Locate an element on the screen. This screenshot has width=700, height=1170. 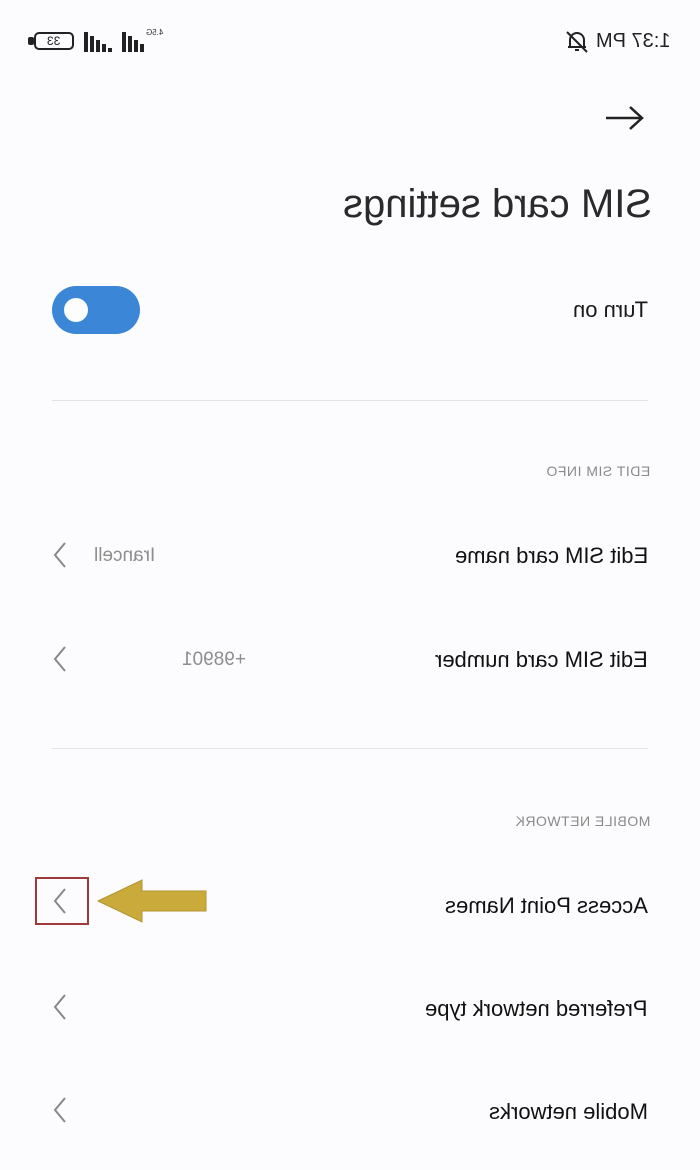
toggle-knob is located at coordinates (76, 310).